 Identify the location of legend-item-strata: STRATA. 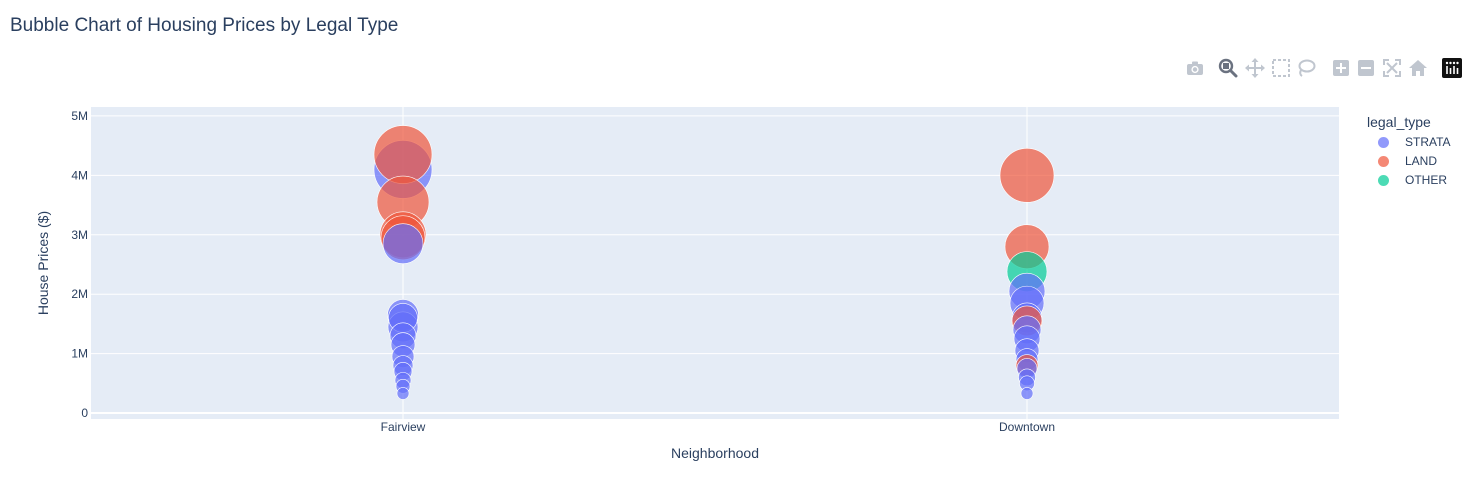
(1414, 142).